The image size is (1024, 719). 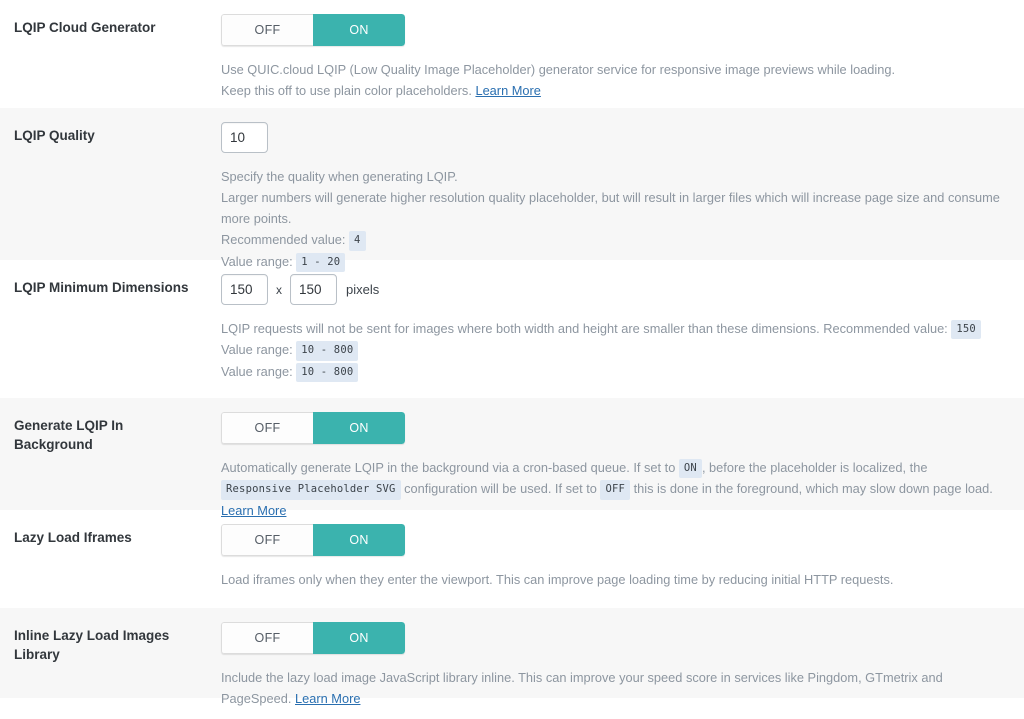 I want to click on toggle-lazy-load-iframes: OFF ON, so click(x=313, y=540).